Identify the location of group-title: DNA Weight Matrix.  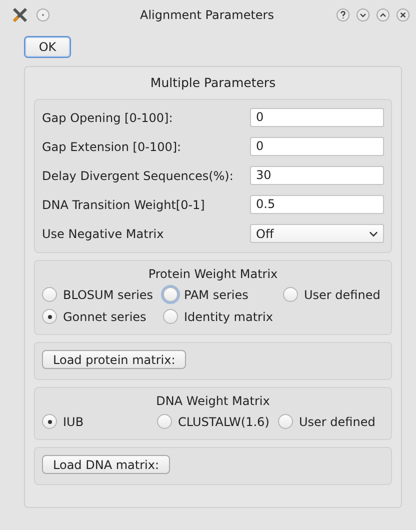
(213, 401).